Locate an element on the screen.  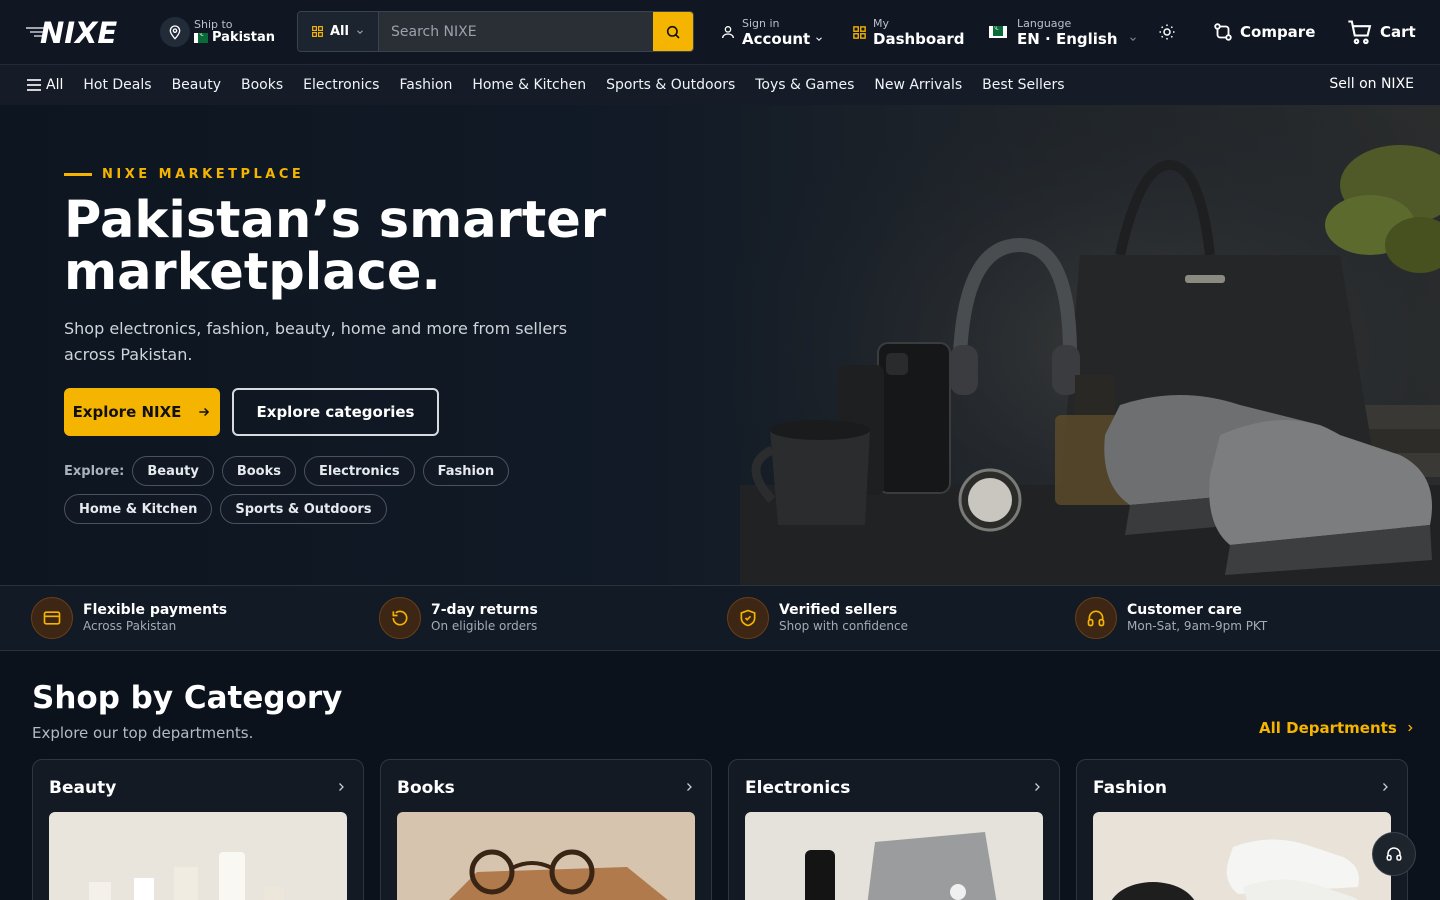
explore-nixe-label: Explore NIXE is located at coordinates (127, 412).